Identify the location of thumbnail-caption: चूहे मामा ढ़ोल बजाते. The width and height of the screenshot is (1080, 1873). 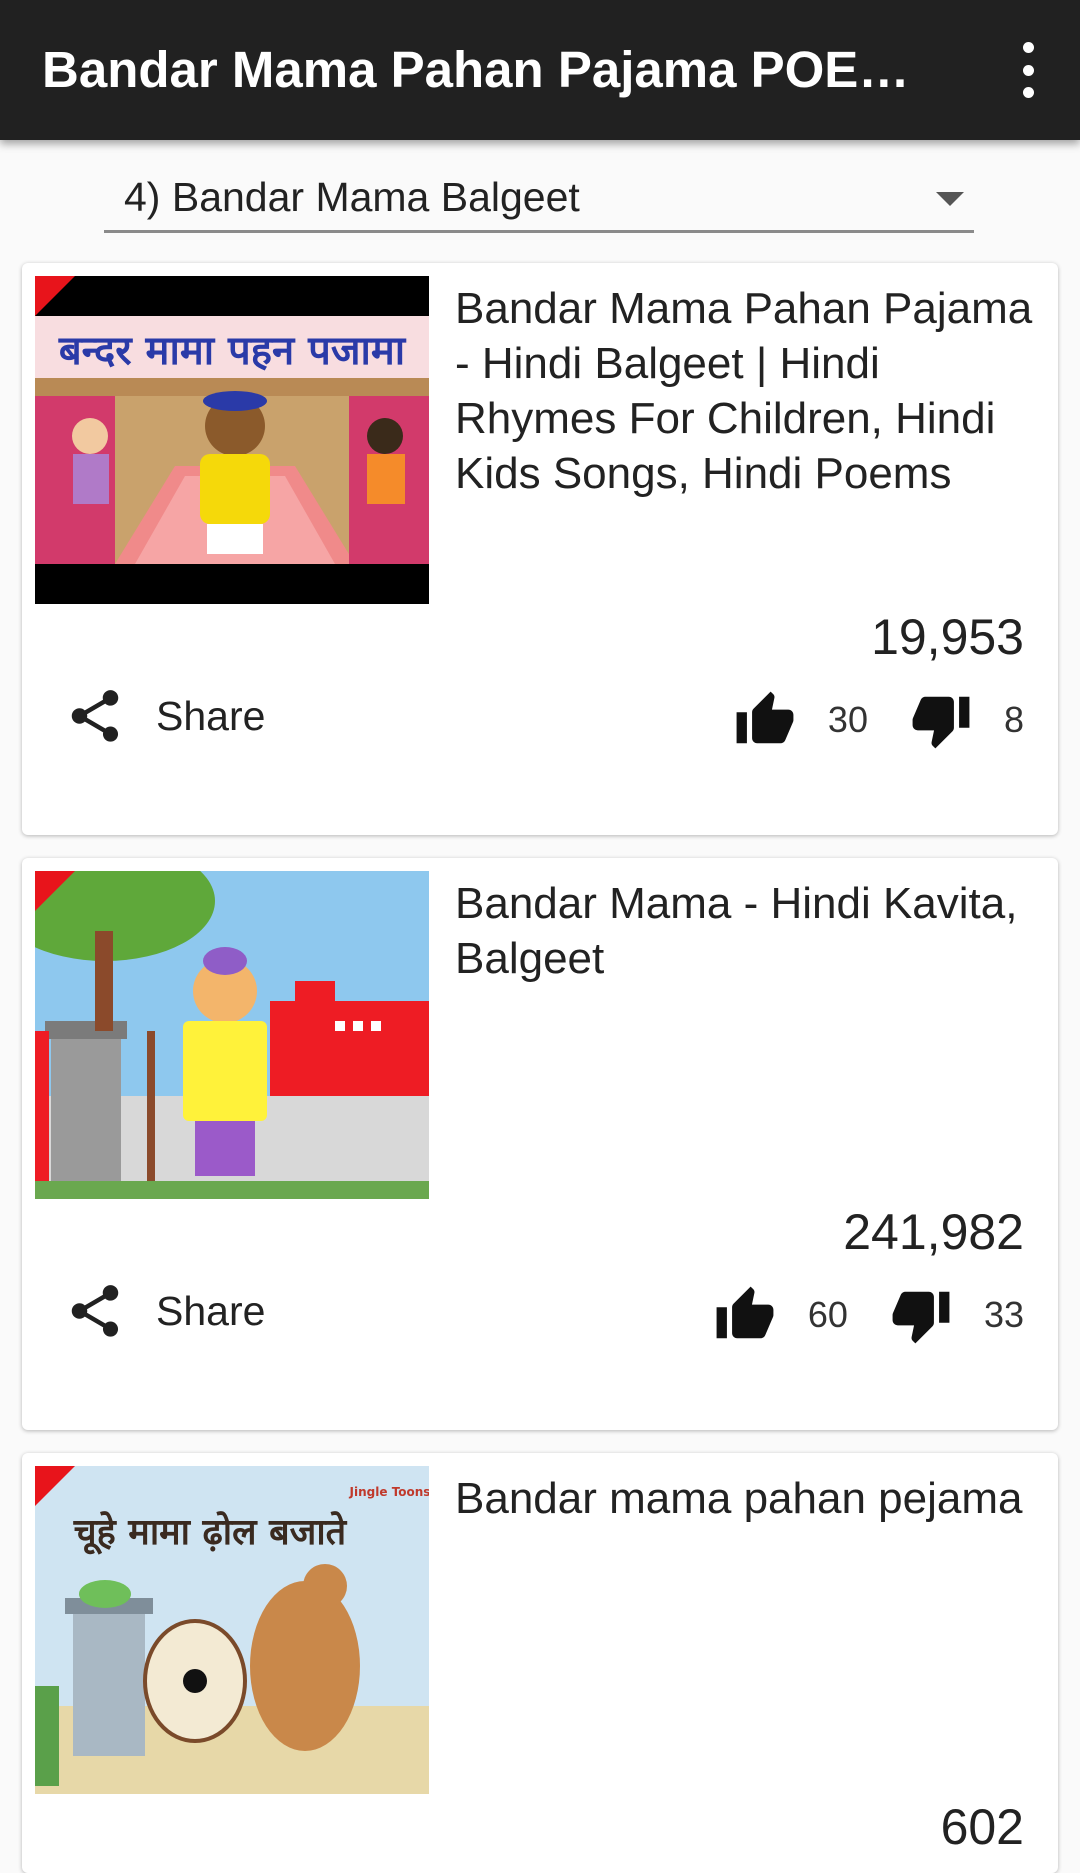
(210, 1533).